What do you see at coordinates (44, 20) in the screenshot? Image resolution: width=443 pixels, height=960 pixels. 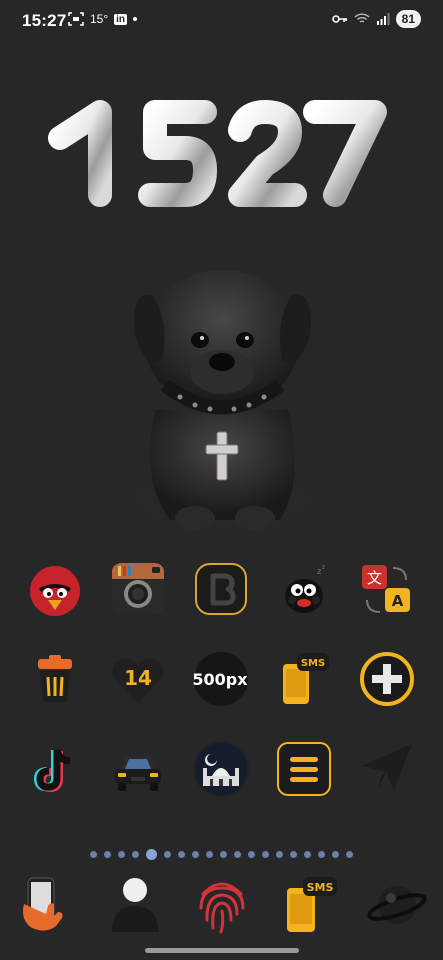 I see `status-time: 15:27` at bounding box center [44, 20].